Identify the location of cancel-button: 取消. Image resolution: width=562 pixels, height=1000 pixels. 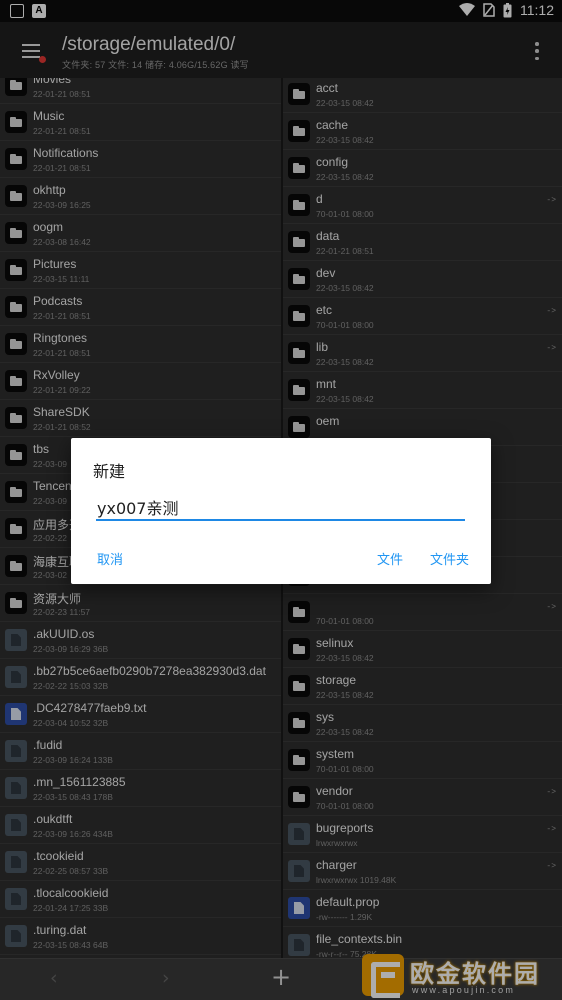
(110, 558).